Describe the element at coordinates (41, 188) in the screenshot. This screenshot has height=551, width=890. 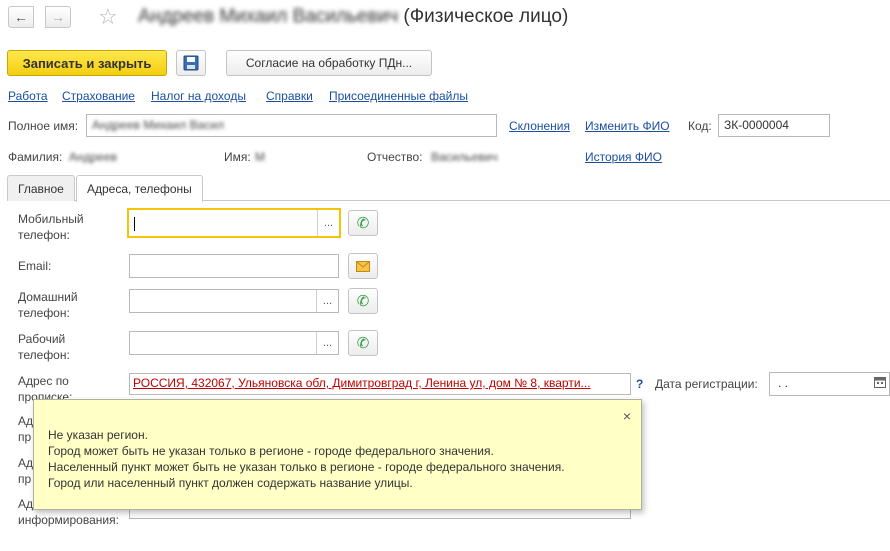
I see `tab-main: Главное` at that location.